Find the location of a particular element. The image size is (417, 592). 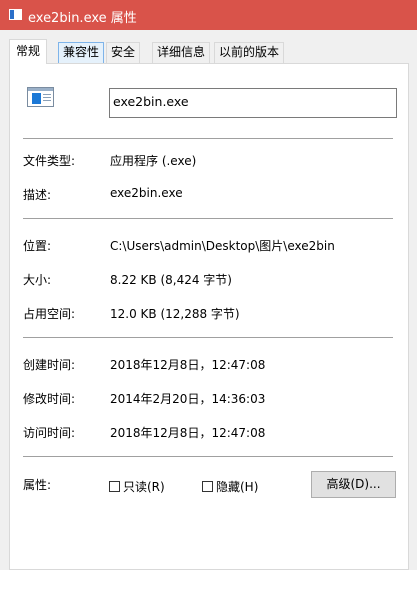

location-label: 位置: is located at coordinates (37, 246).